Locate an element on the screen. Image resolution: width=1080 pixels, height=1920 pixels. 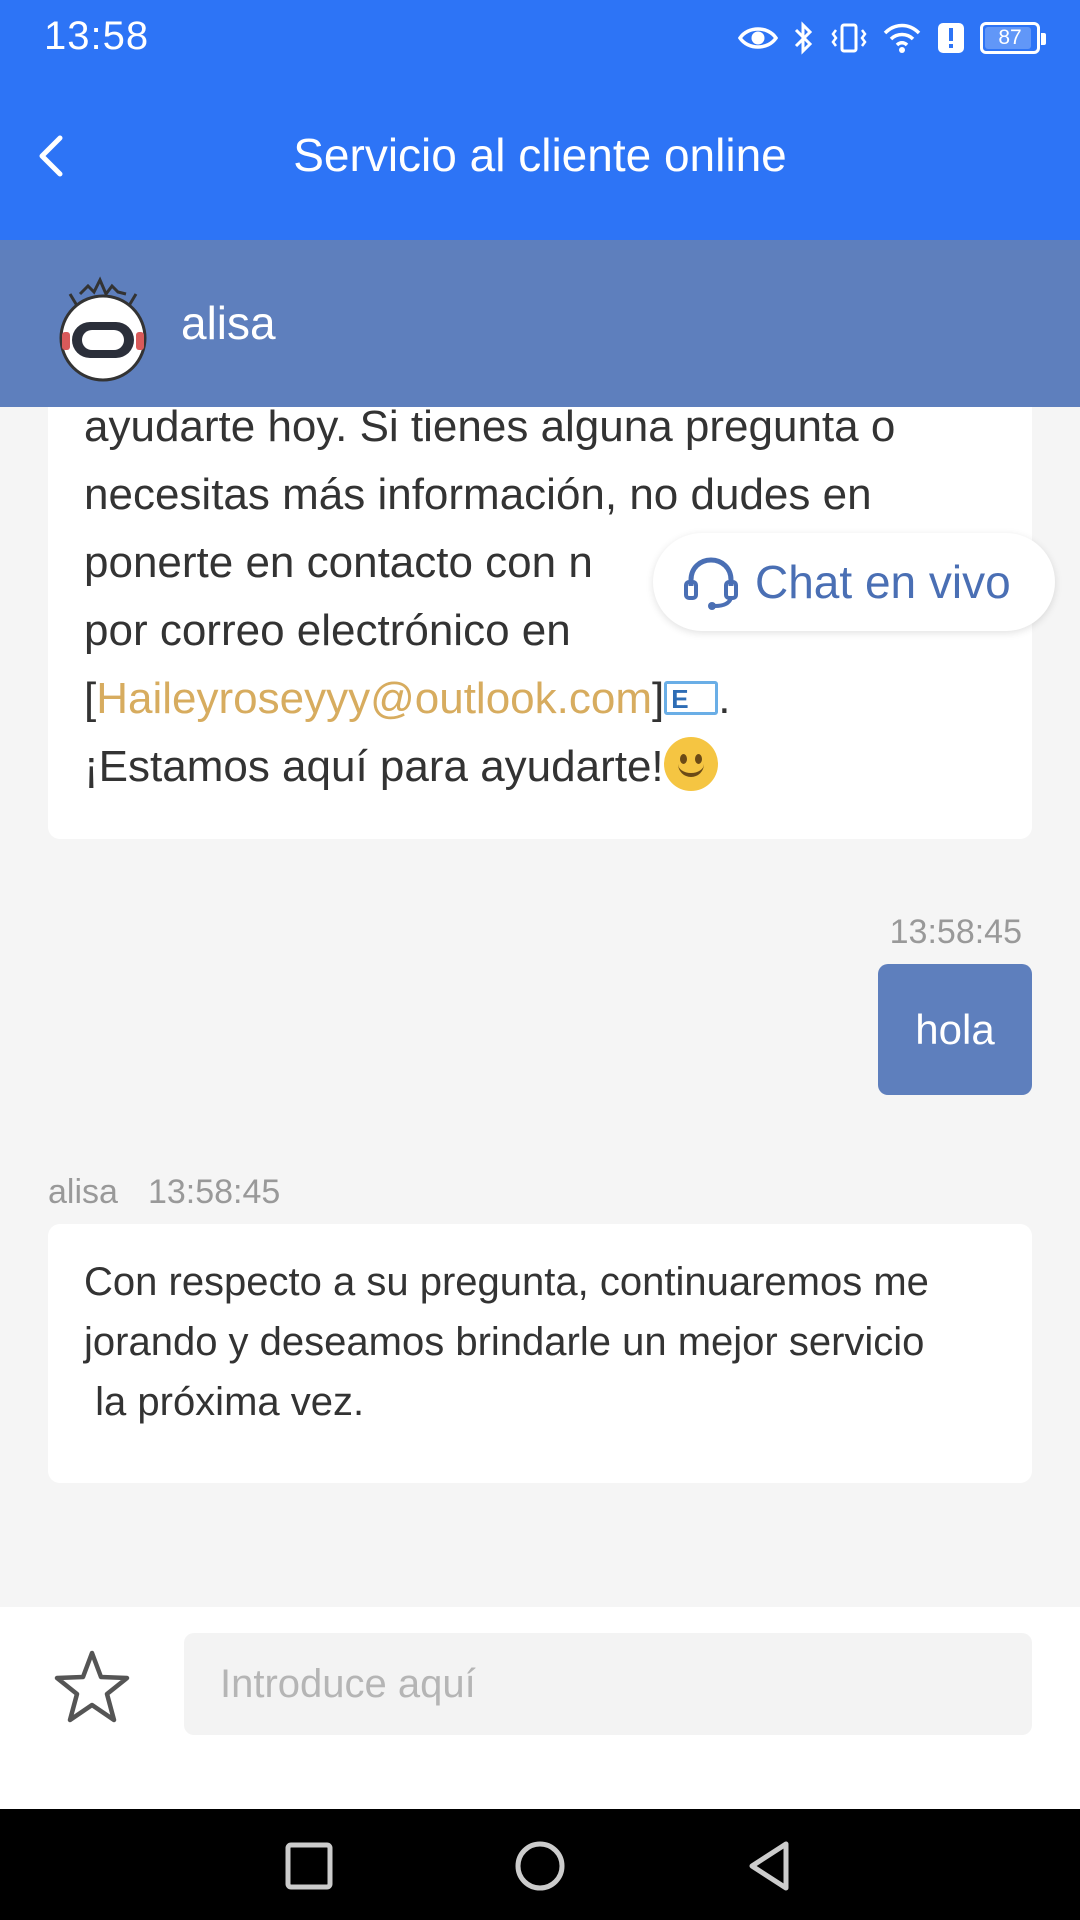
live-chat-button: Chat en vivo is located at coordinates (854, 582).